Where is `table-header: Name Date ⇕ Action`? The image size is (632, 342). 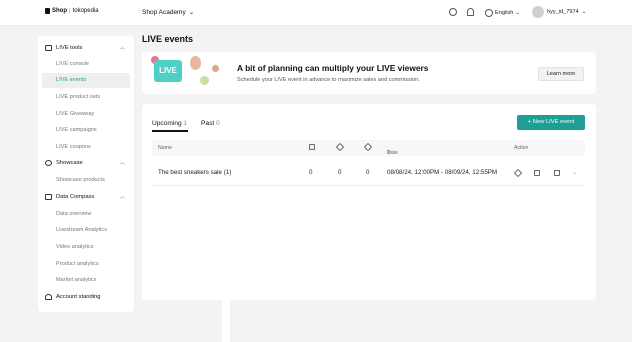
table-header: Name Date ⇕ Action is located at coordinates (368, 148).